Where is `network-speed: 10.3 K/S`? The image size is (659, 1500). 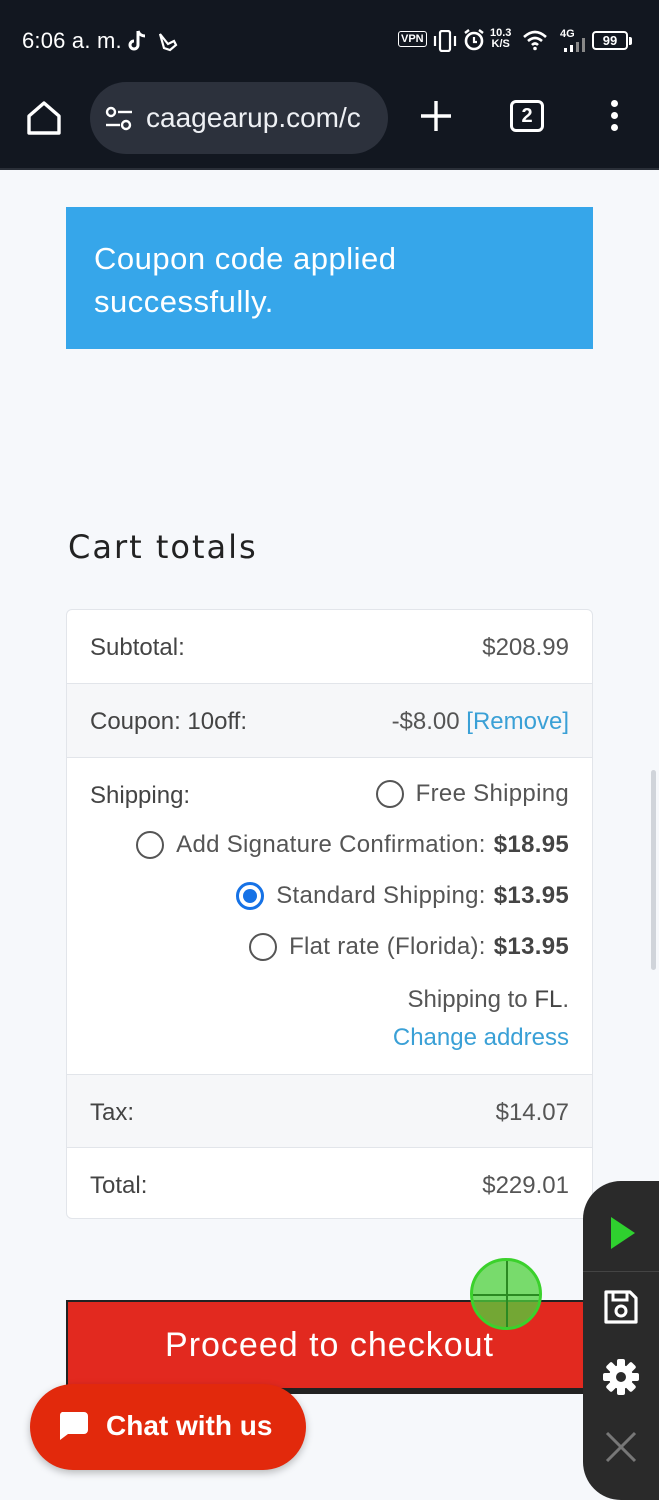 network-speed: 10.3 K/S is located at coordinates (500, 39).